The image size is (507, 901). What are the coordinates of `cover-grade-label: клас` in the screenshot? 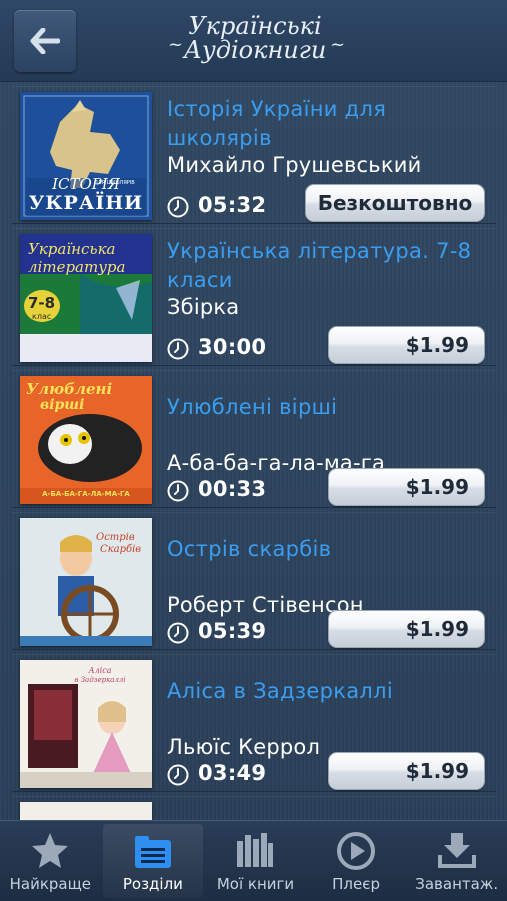 It's located at (42, 316).